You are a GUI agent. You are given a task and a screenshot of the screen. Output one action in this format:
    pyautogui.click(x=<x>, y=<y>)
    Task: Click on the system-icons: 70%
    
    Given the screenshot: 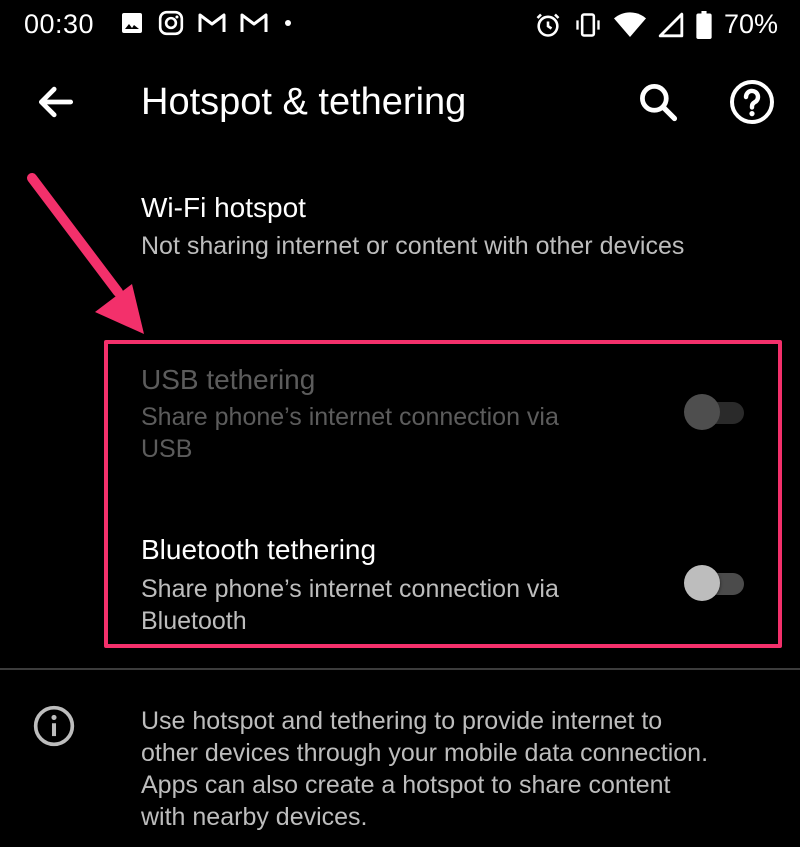 What is the action you would take?
    pyautogui.click(x=656, y=24)
    